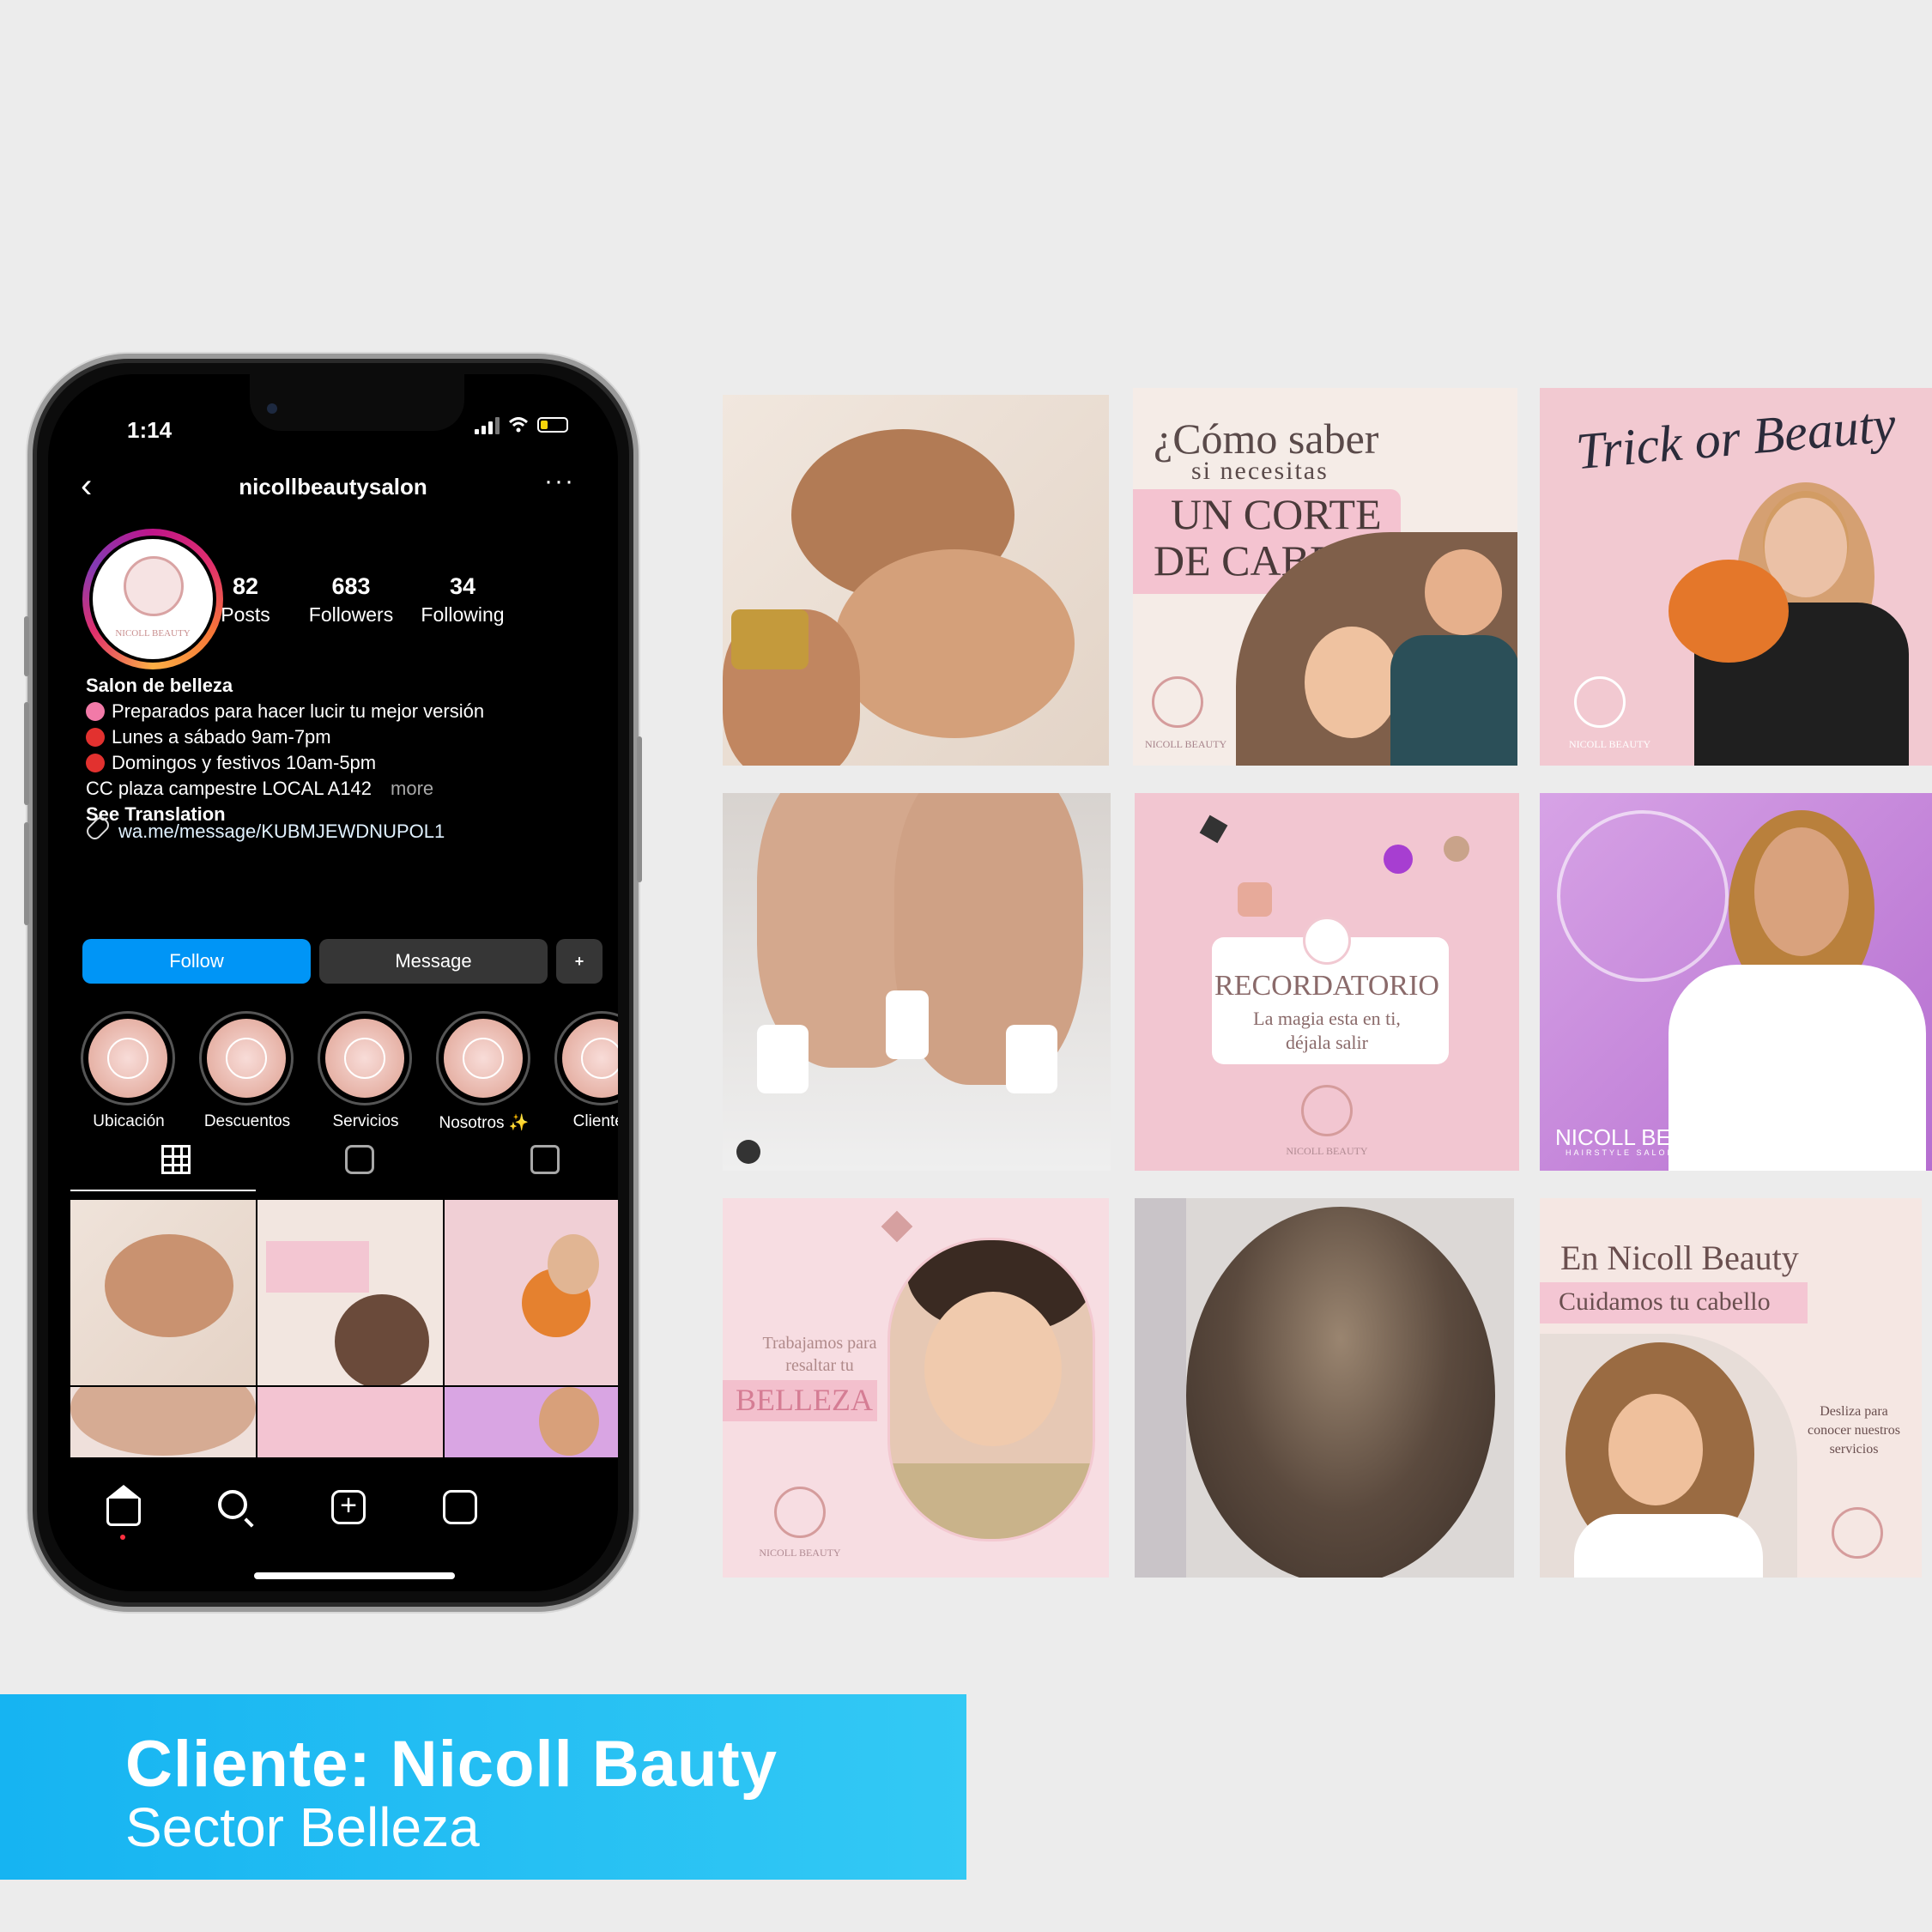 The height and width of the screenshot is (1932, 1932). What do you see at coordinates (485, 1123) in the screenshot?
I see `highlight-label: Nosotros ✨` at bounding box center [485, 1123].